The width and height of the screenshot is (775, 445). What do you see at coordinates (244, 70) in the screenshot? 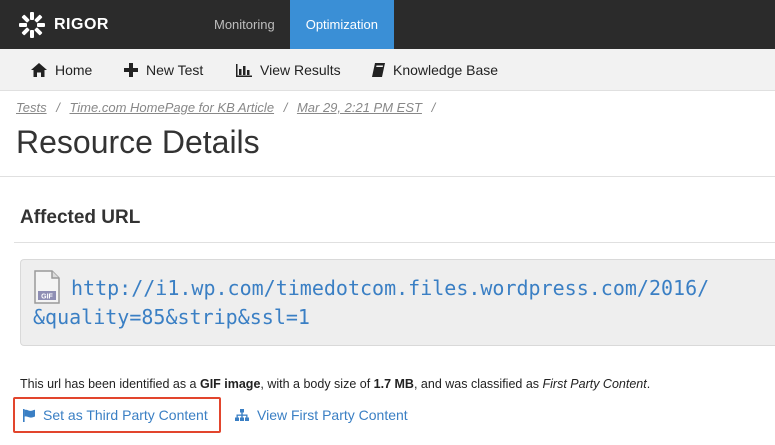
I see `bar-chart-icon` at bounding box center [244, 70].